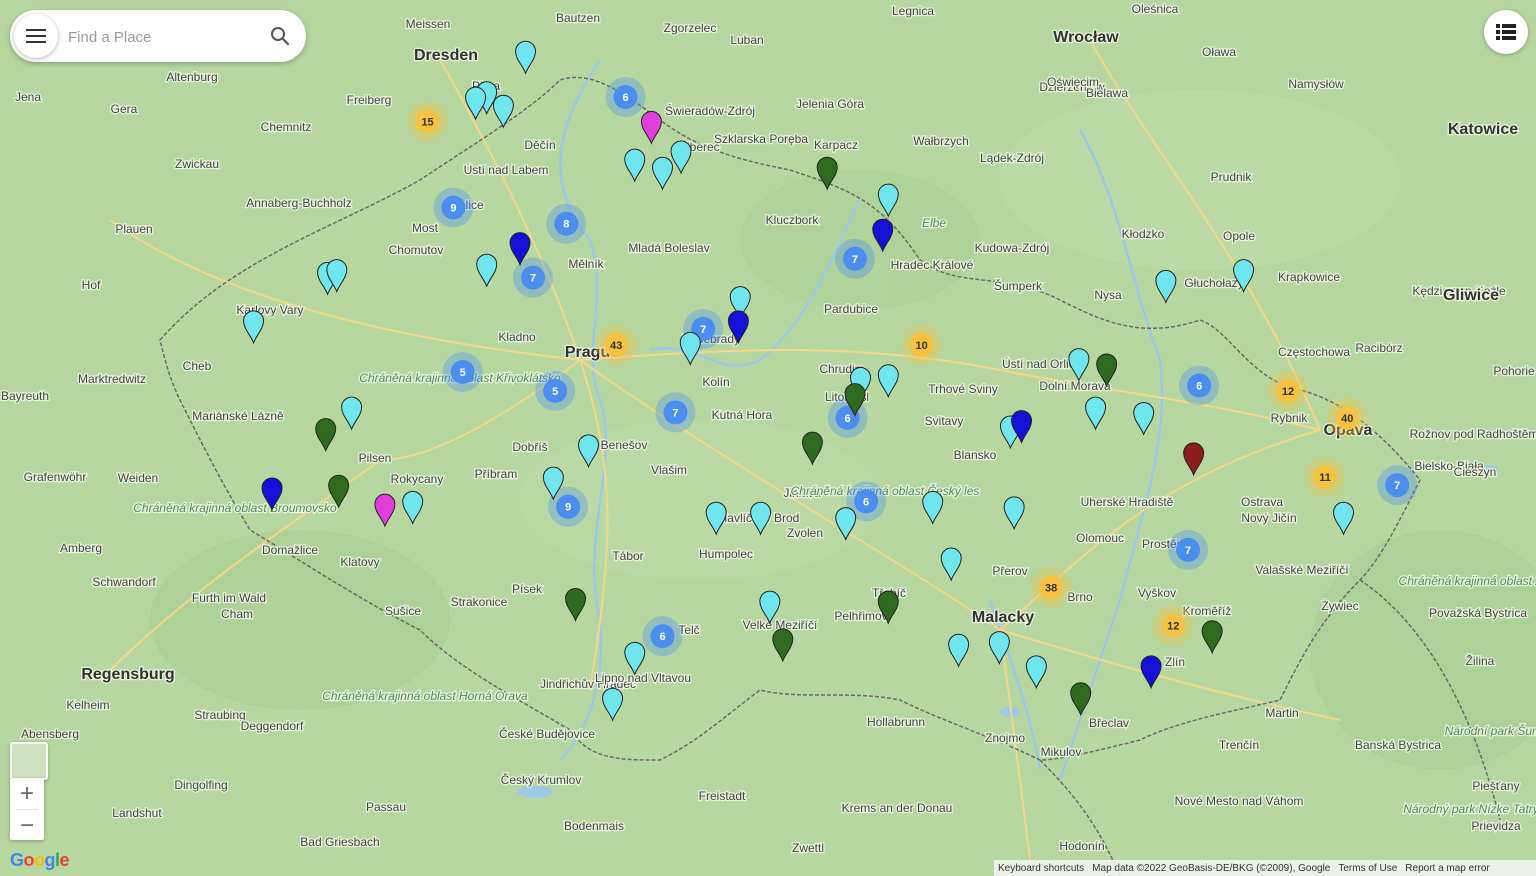 Image resolution: width=1536 pixels, height=876 pixels. I want to click on marker-cluster: 43, so click(616, 345).